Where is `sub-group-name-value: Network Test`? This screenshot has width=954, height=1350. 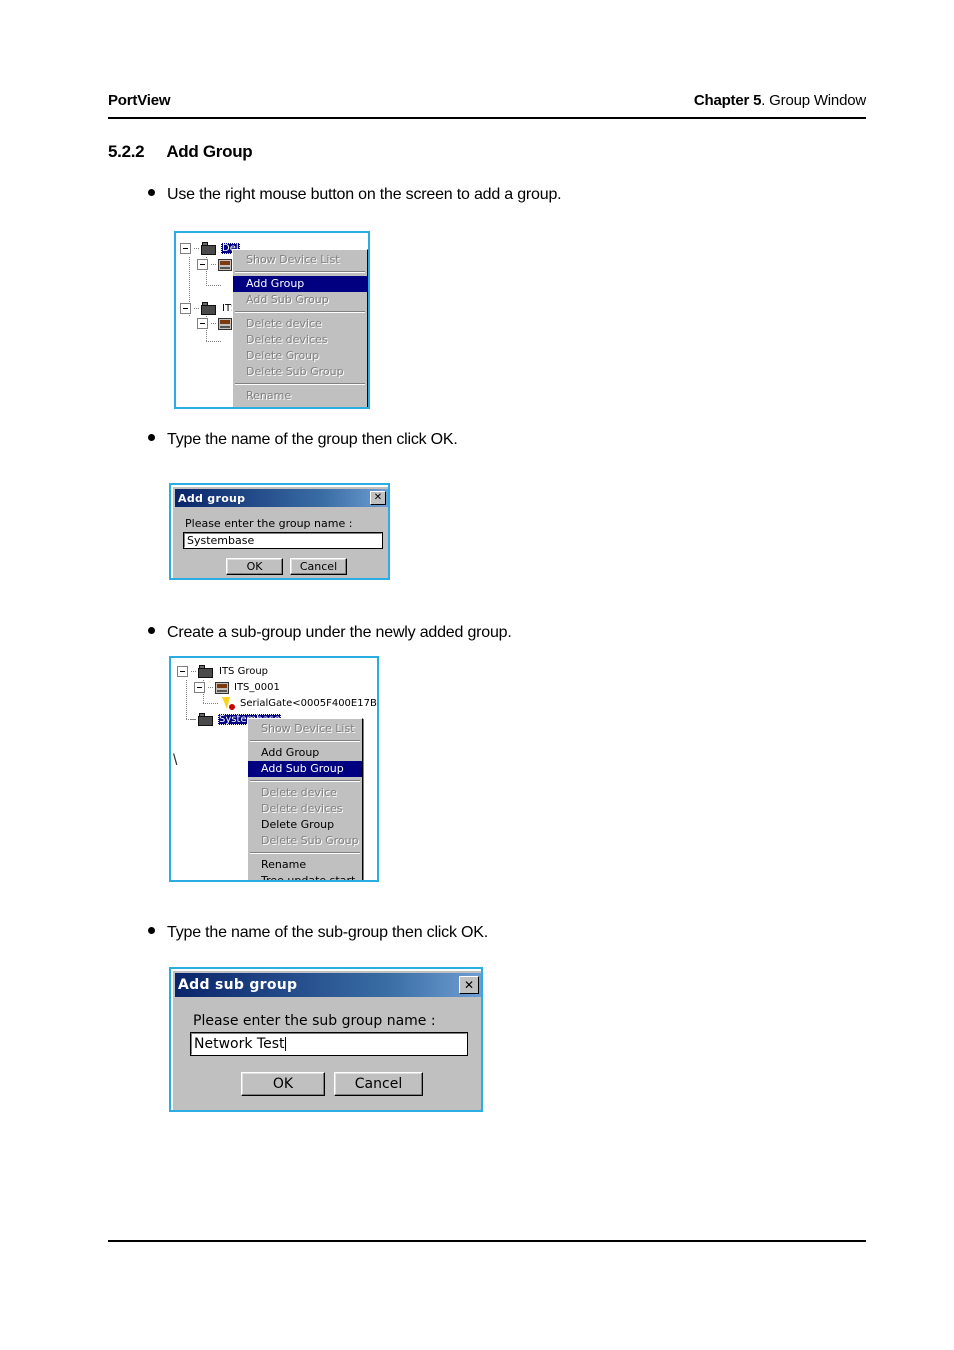
sub-group-name-value: Network Test is located at coordinates (239, 1044).